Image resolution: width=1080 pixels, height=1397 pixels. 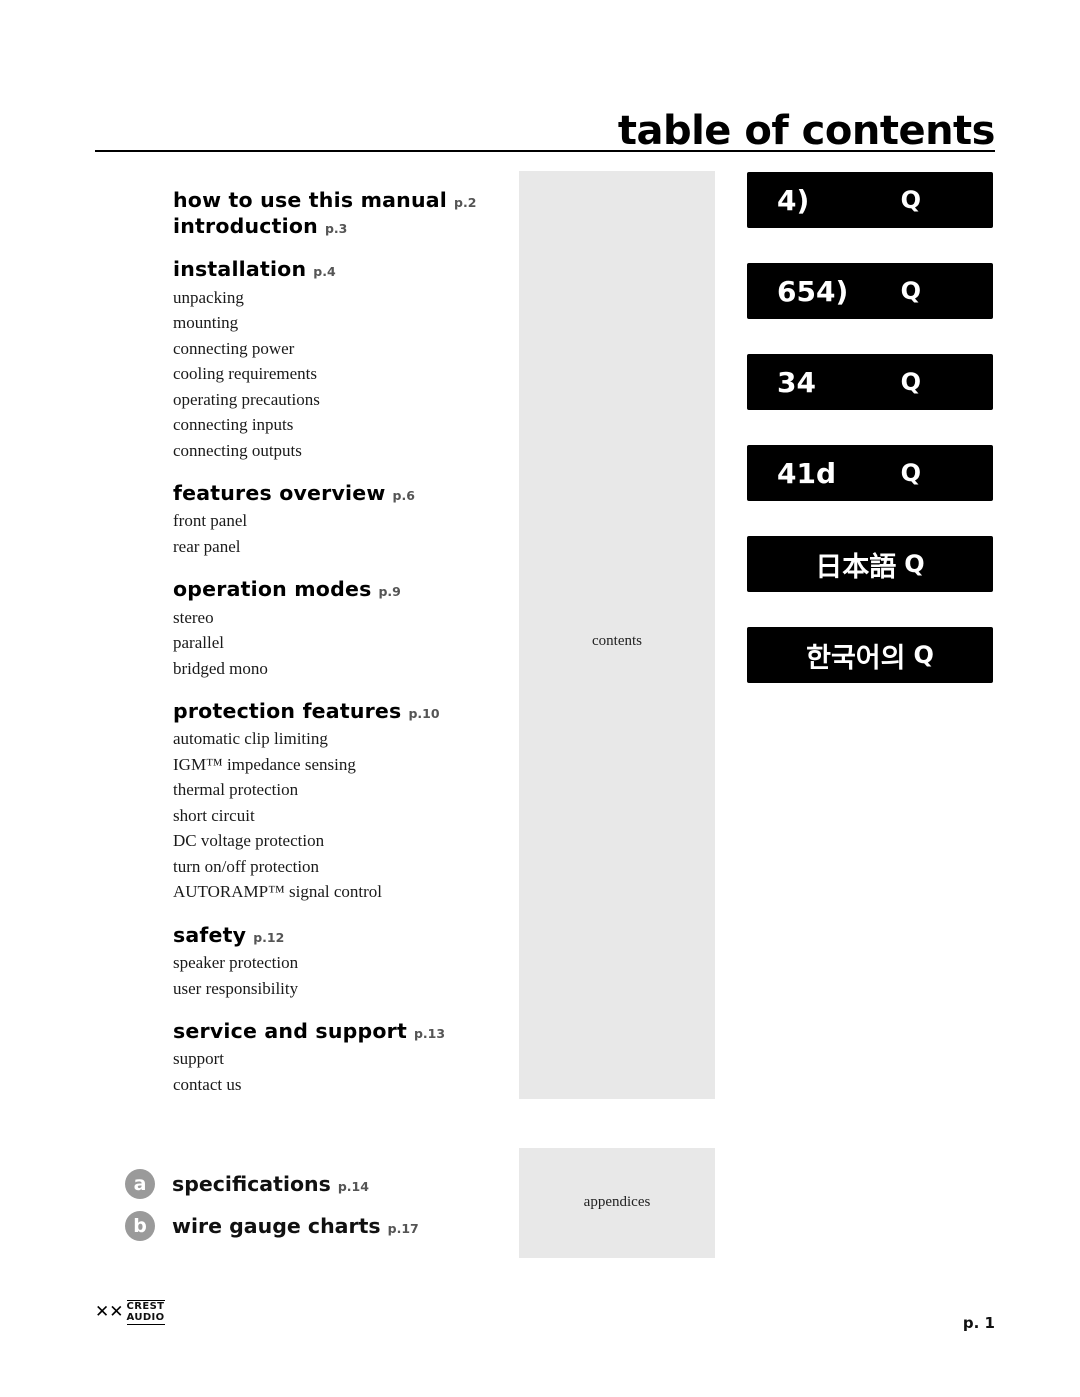 What do you see at coordinates (245, 226) in the screenshot?
I see `toc-heading-label: introduction` at bounding box center [245, 226].